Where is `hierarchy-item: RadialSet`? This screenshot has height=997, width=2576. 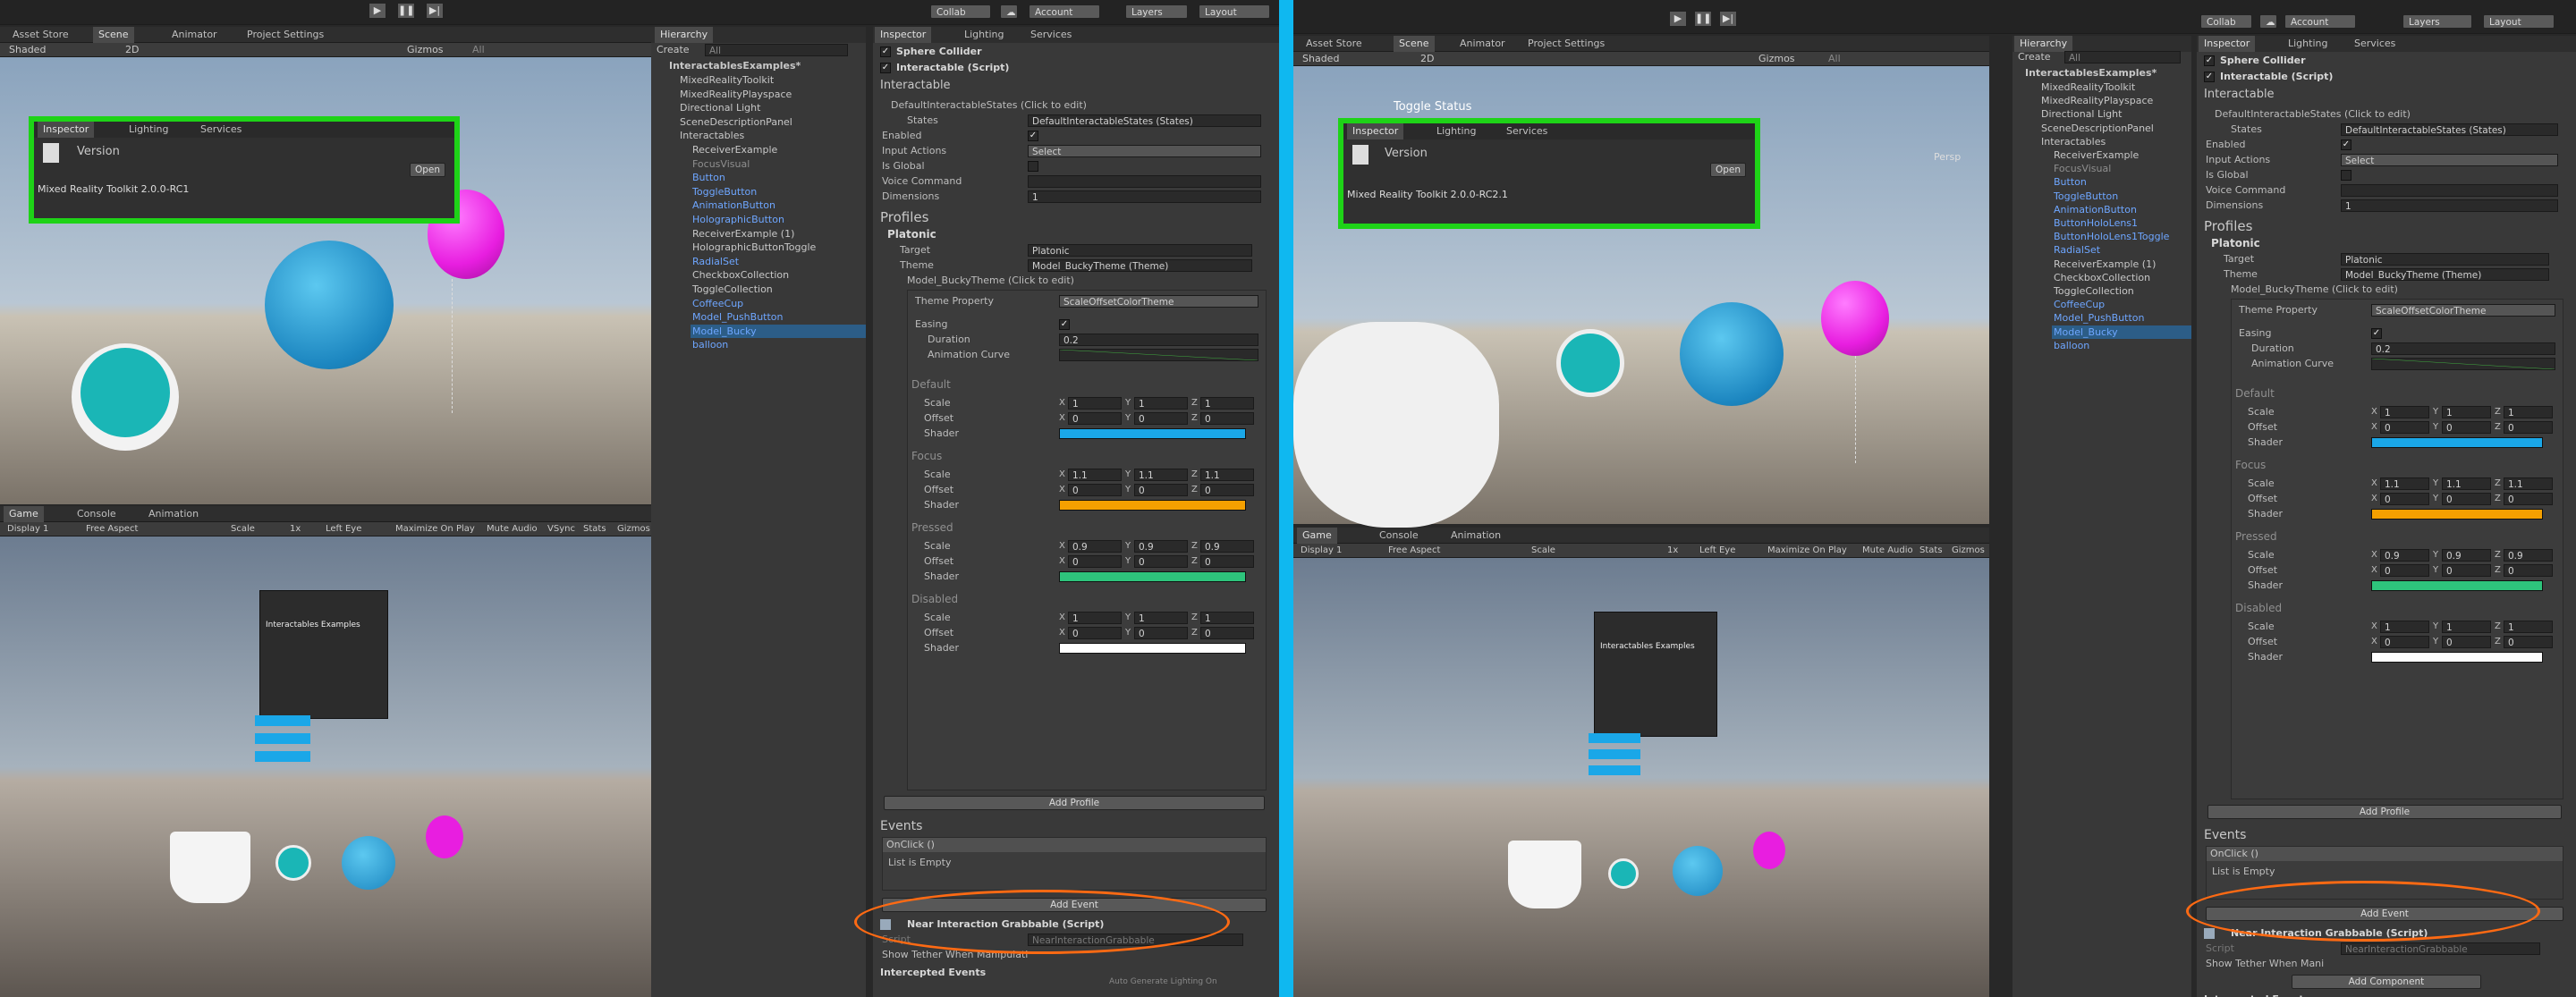 hierarchy-item: RadialSet is located at coordinates (2121, 250).